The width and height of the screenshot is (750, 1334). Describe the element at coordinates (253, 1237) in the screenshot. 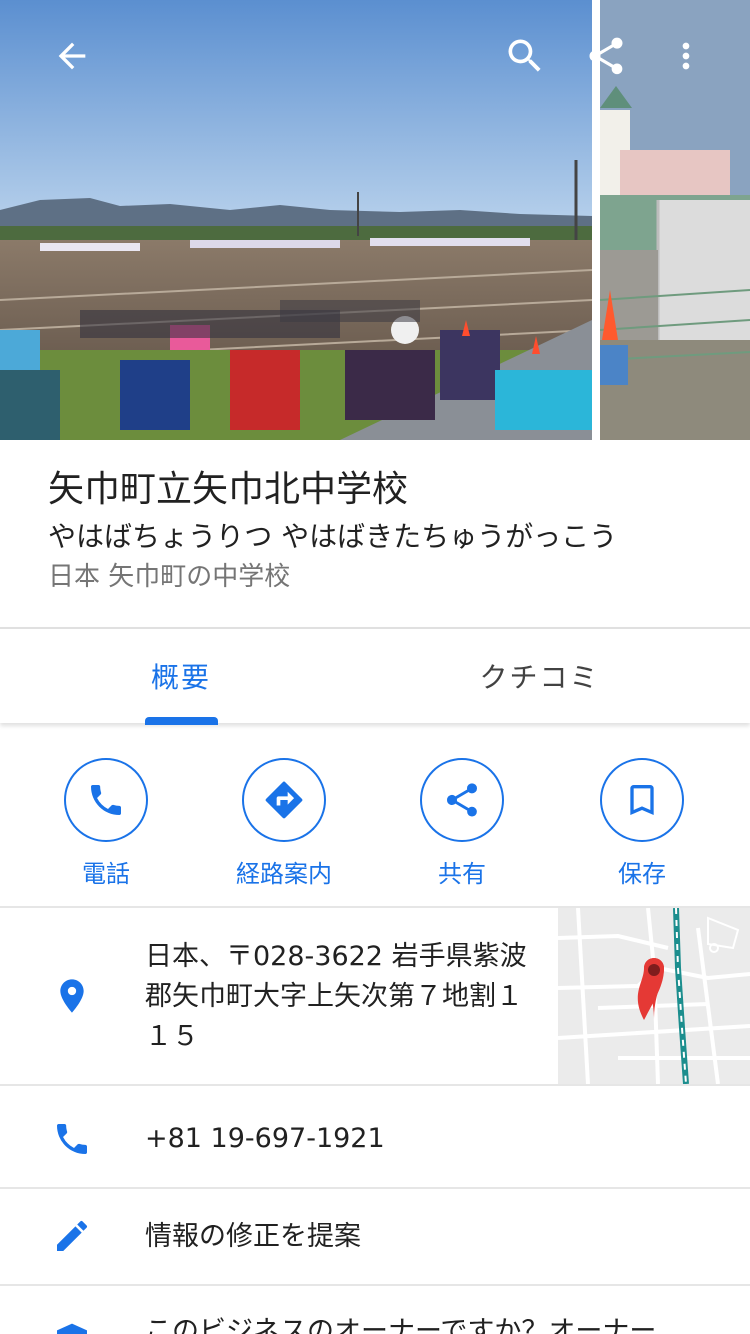

I see `suggest-edit-link: 情報の修正を提案` at that location.